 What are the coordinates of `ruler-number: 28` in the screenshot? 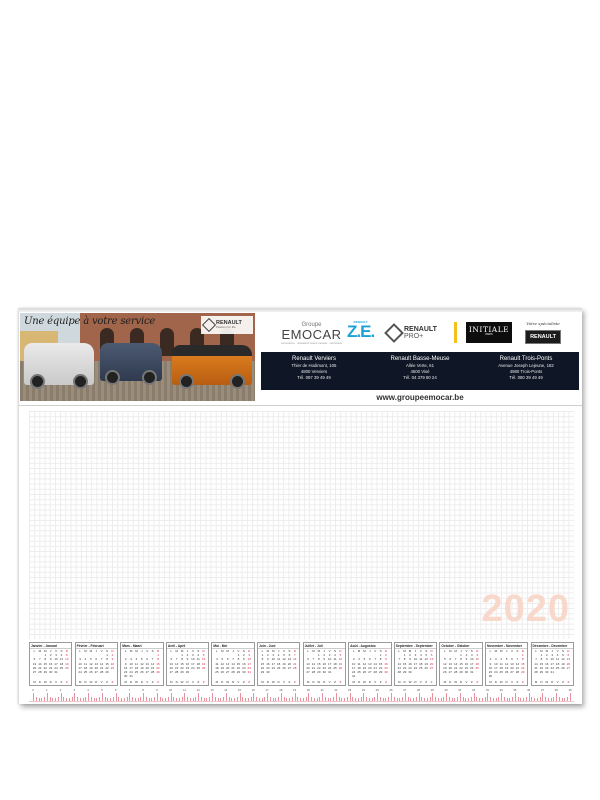 It's located at (418, 690).